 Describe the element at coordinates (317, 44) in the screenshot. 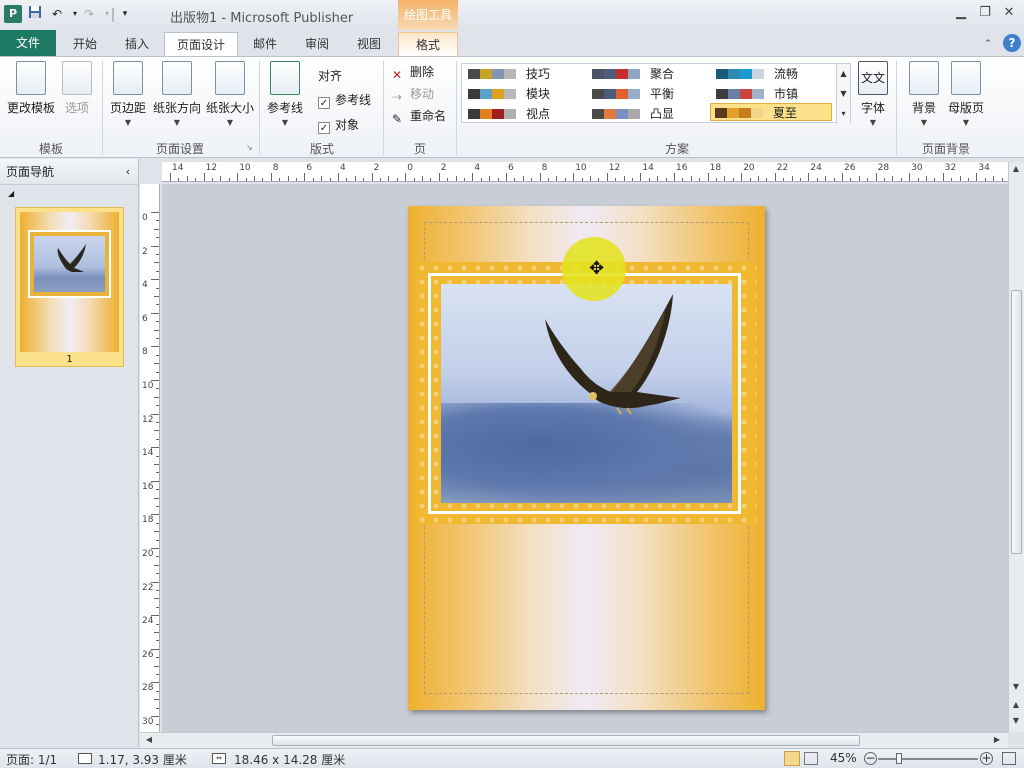

I see `tab-review: 审阅` at that location.